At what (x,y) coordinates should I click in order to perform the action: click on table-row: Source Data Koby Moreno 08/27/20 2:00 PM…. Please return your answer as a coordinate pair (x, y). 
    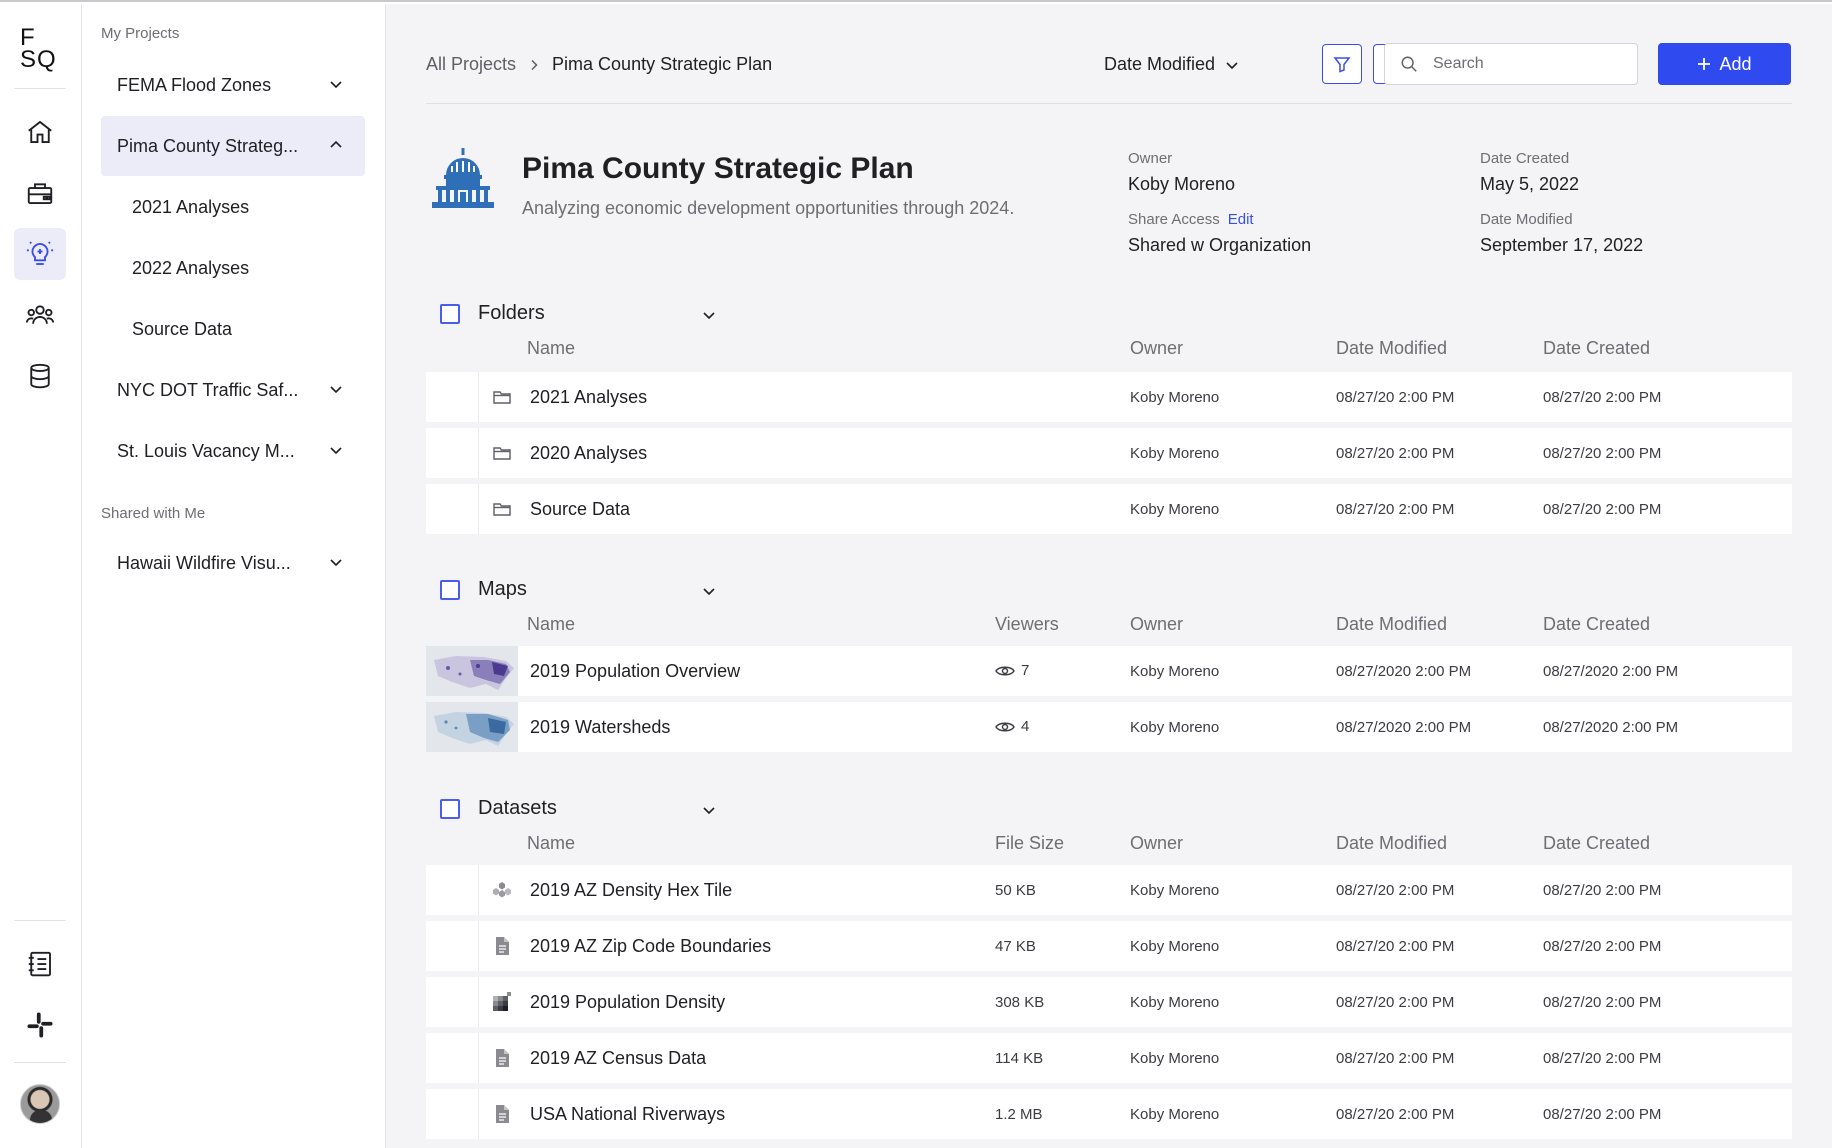
    Looking at the image, I should click on (1109, 509).